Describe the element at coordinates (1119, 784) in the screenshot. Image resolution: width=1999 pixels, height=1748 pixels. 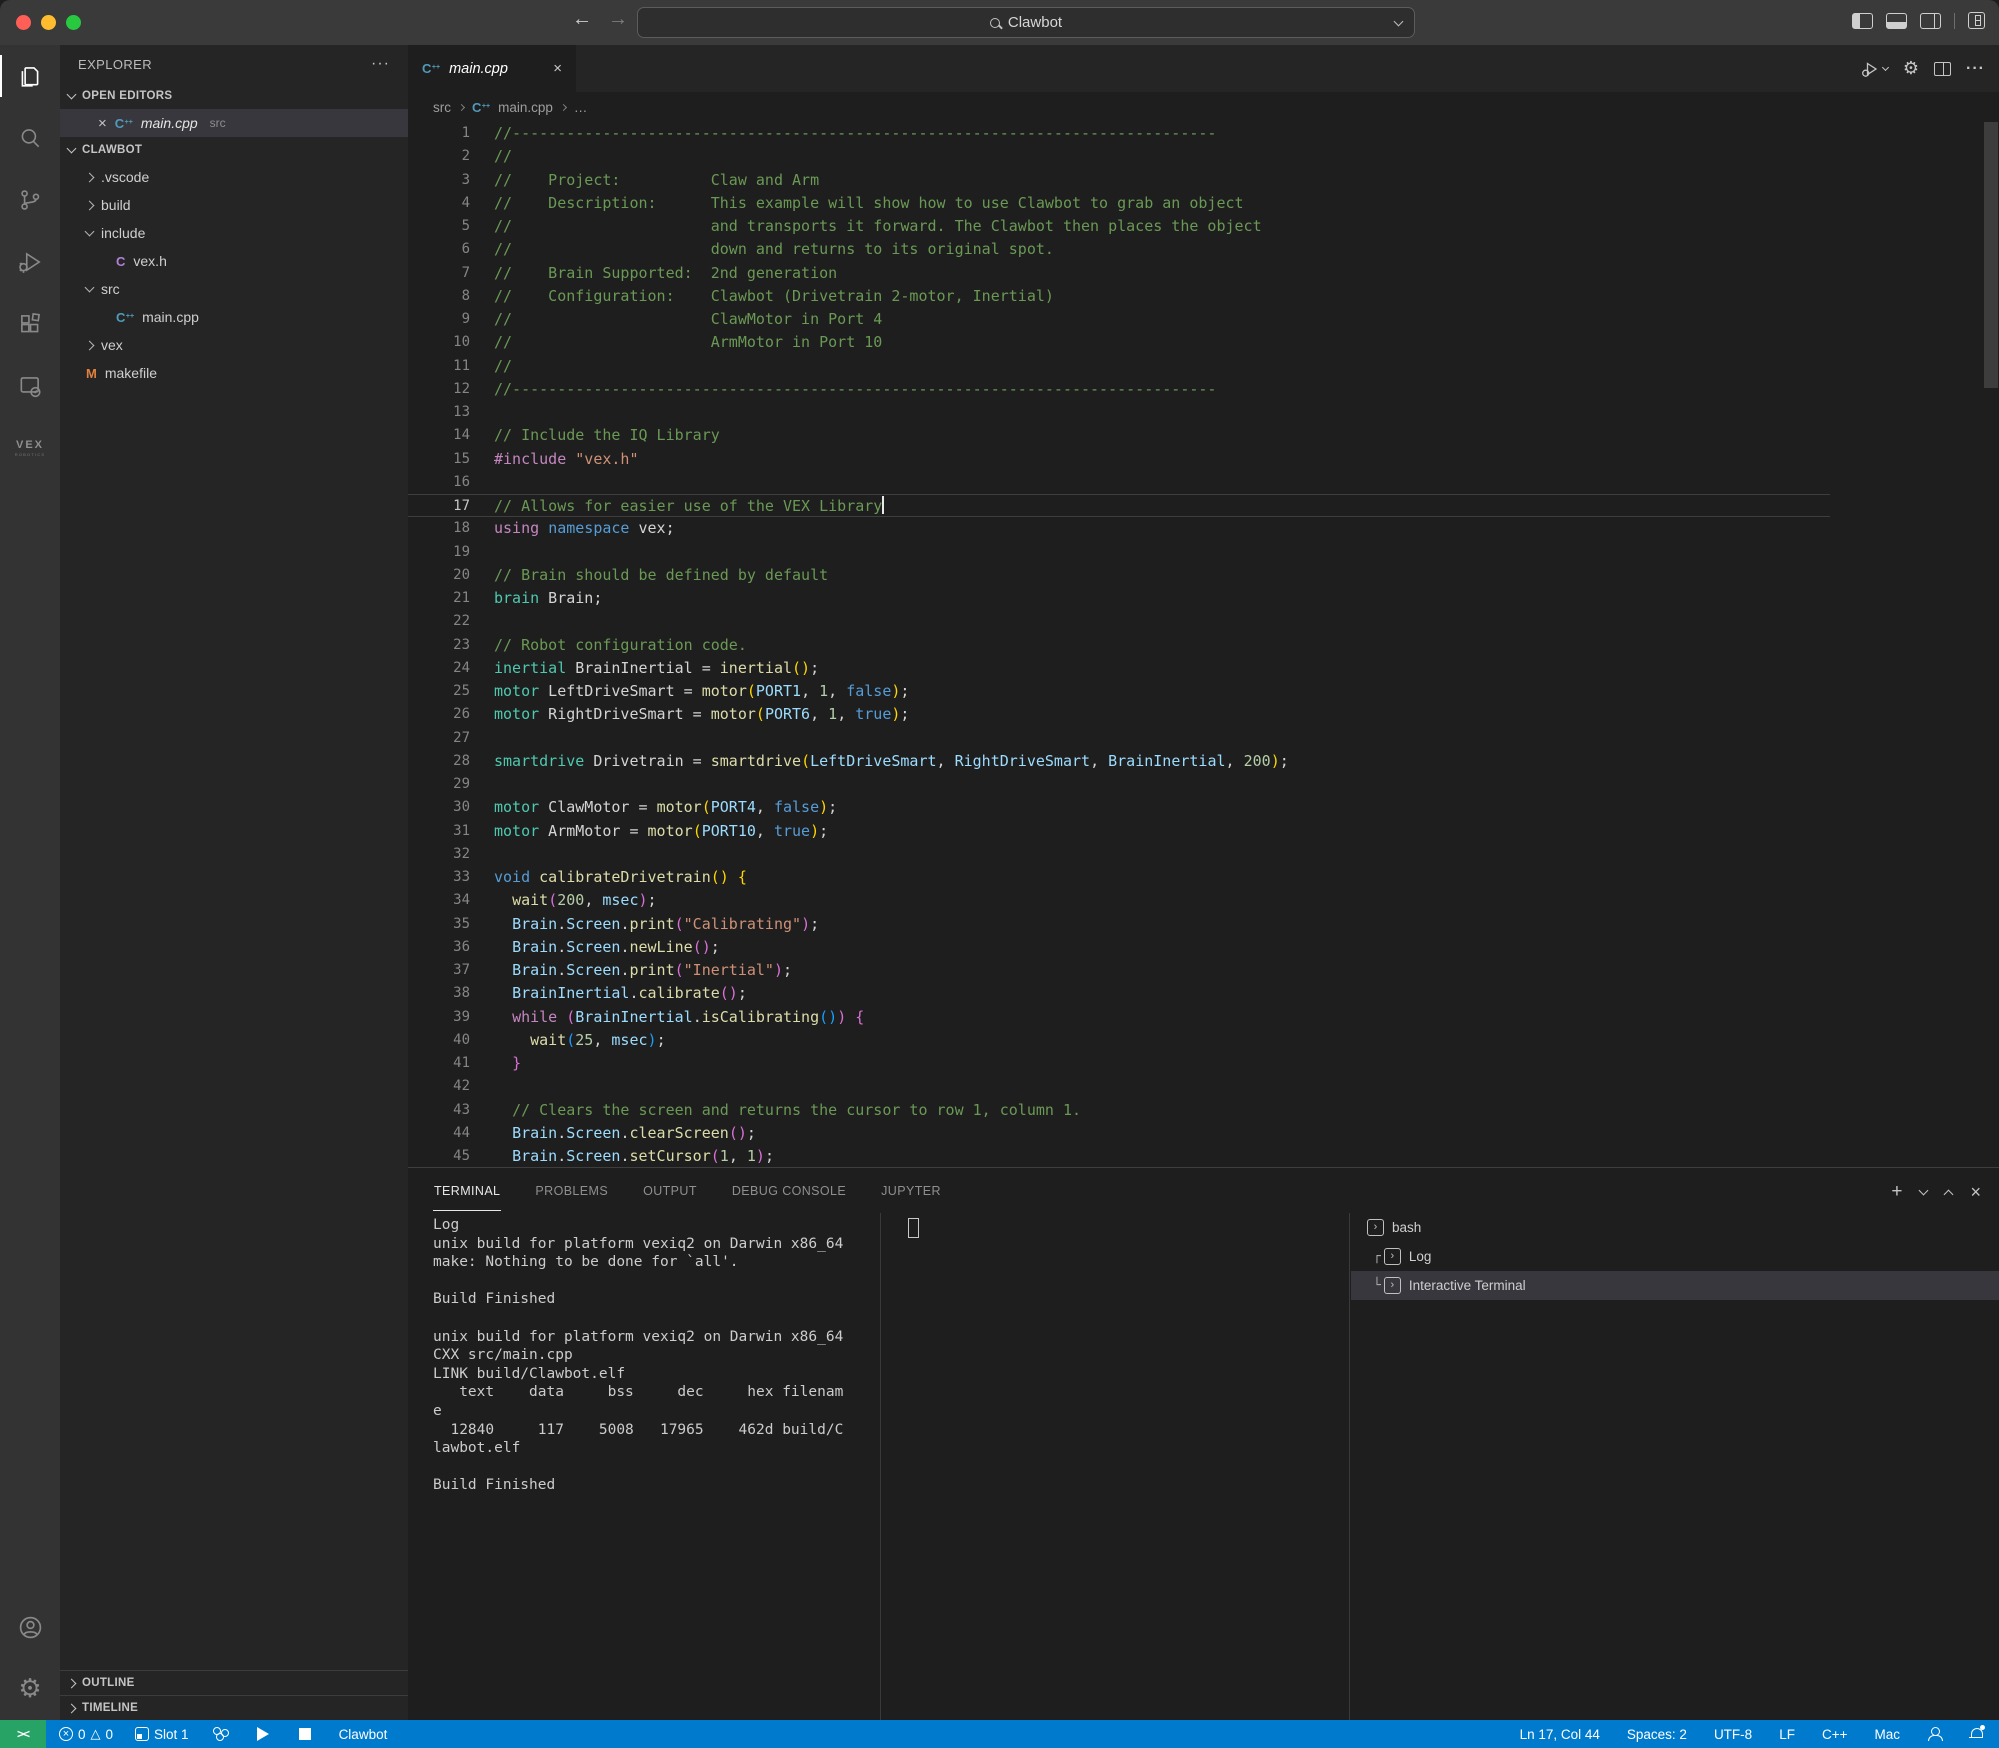
I see `code-line-29: 29` at that location.